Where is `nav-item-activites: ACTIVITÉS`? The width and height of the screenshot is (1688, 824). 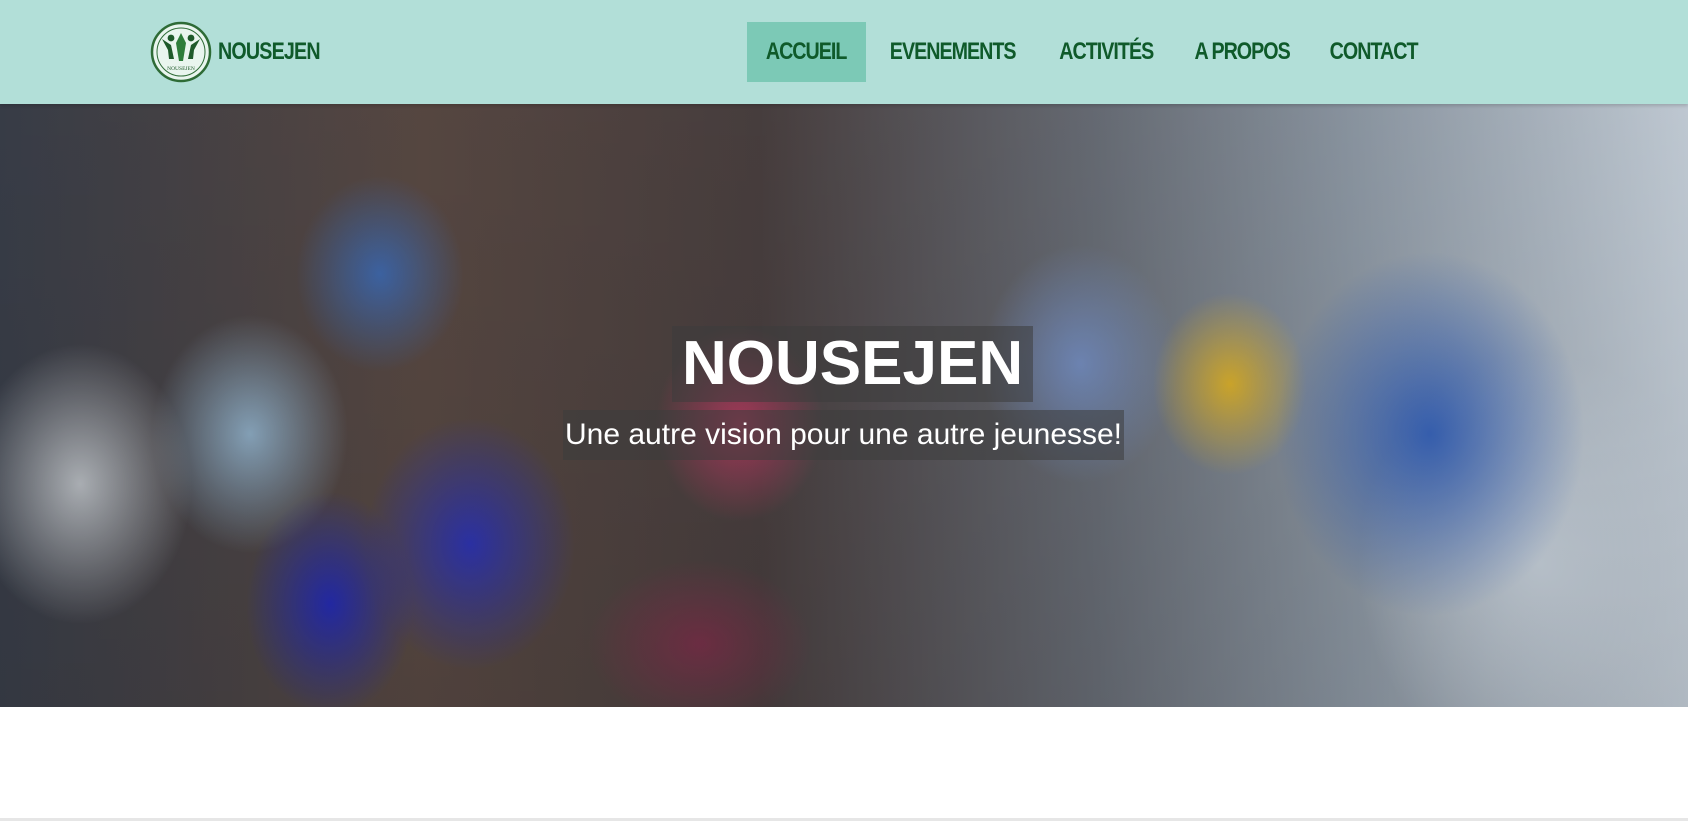 nav-item-activites: ACTIVITÉS is located at coordinates (1106, 52).